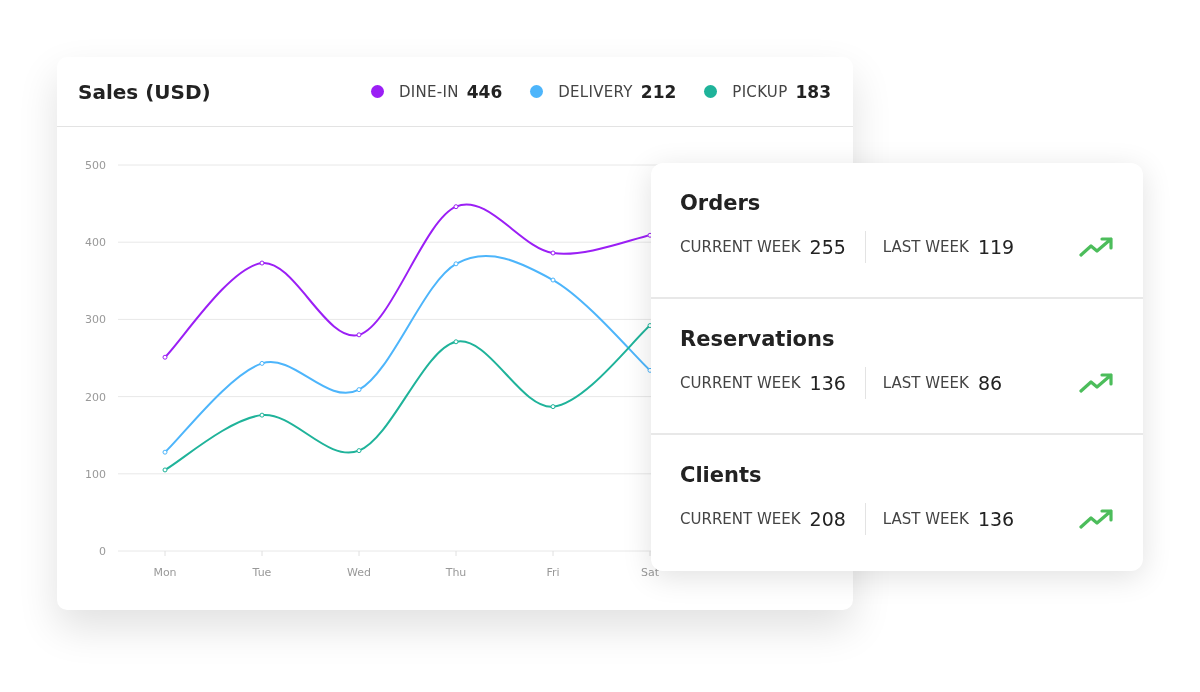 This screenshot has width=1200, height=692. I want to click on axis-label: 0, so click(102, 551).